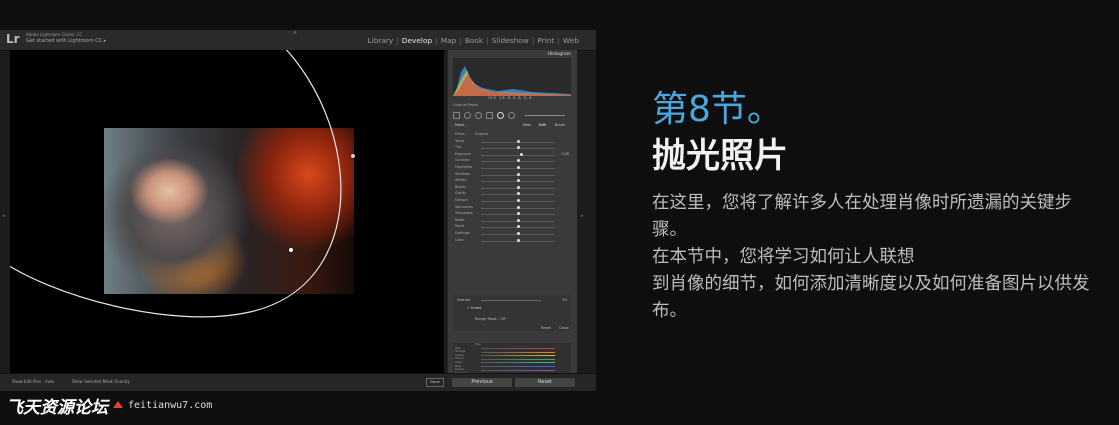 This screenshot has width=1119, height=425. Describe the element at coordinates (66, 41) in the screenshot. I see `catalog-menu: Get started with Lightroom CC ▸` at that location.